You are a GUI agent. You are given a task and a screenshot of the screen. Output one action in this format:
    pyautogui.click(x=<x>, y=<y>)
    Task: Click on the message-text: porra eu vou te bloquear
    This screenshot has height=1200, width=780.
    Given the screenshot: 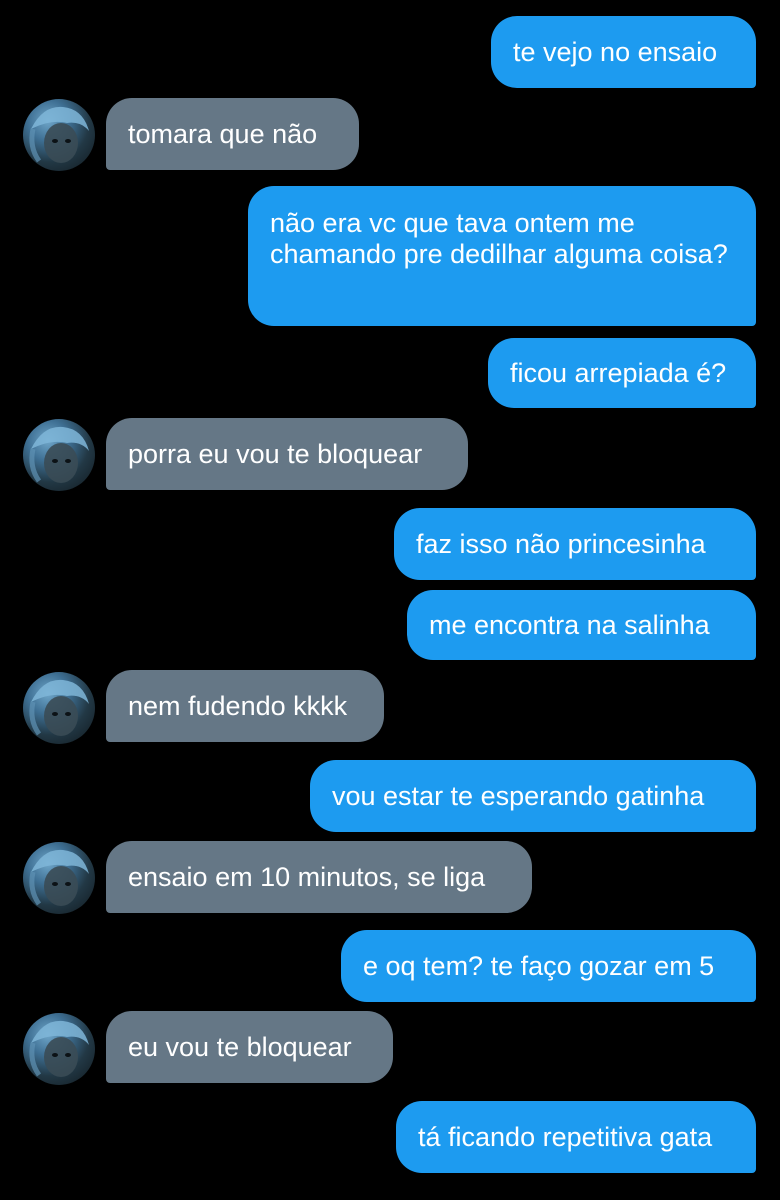 What is the action you would take?
    pyautogui.click(x=275, y=453)
    